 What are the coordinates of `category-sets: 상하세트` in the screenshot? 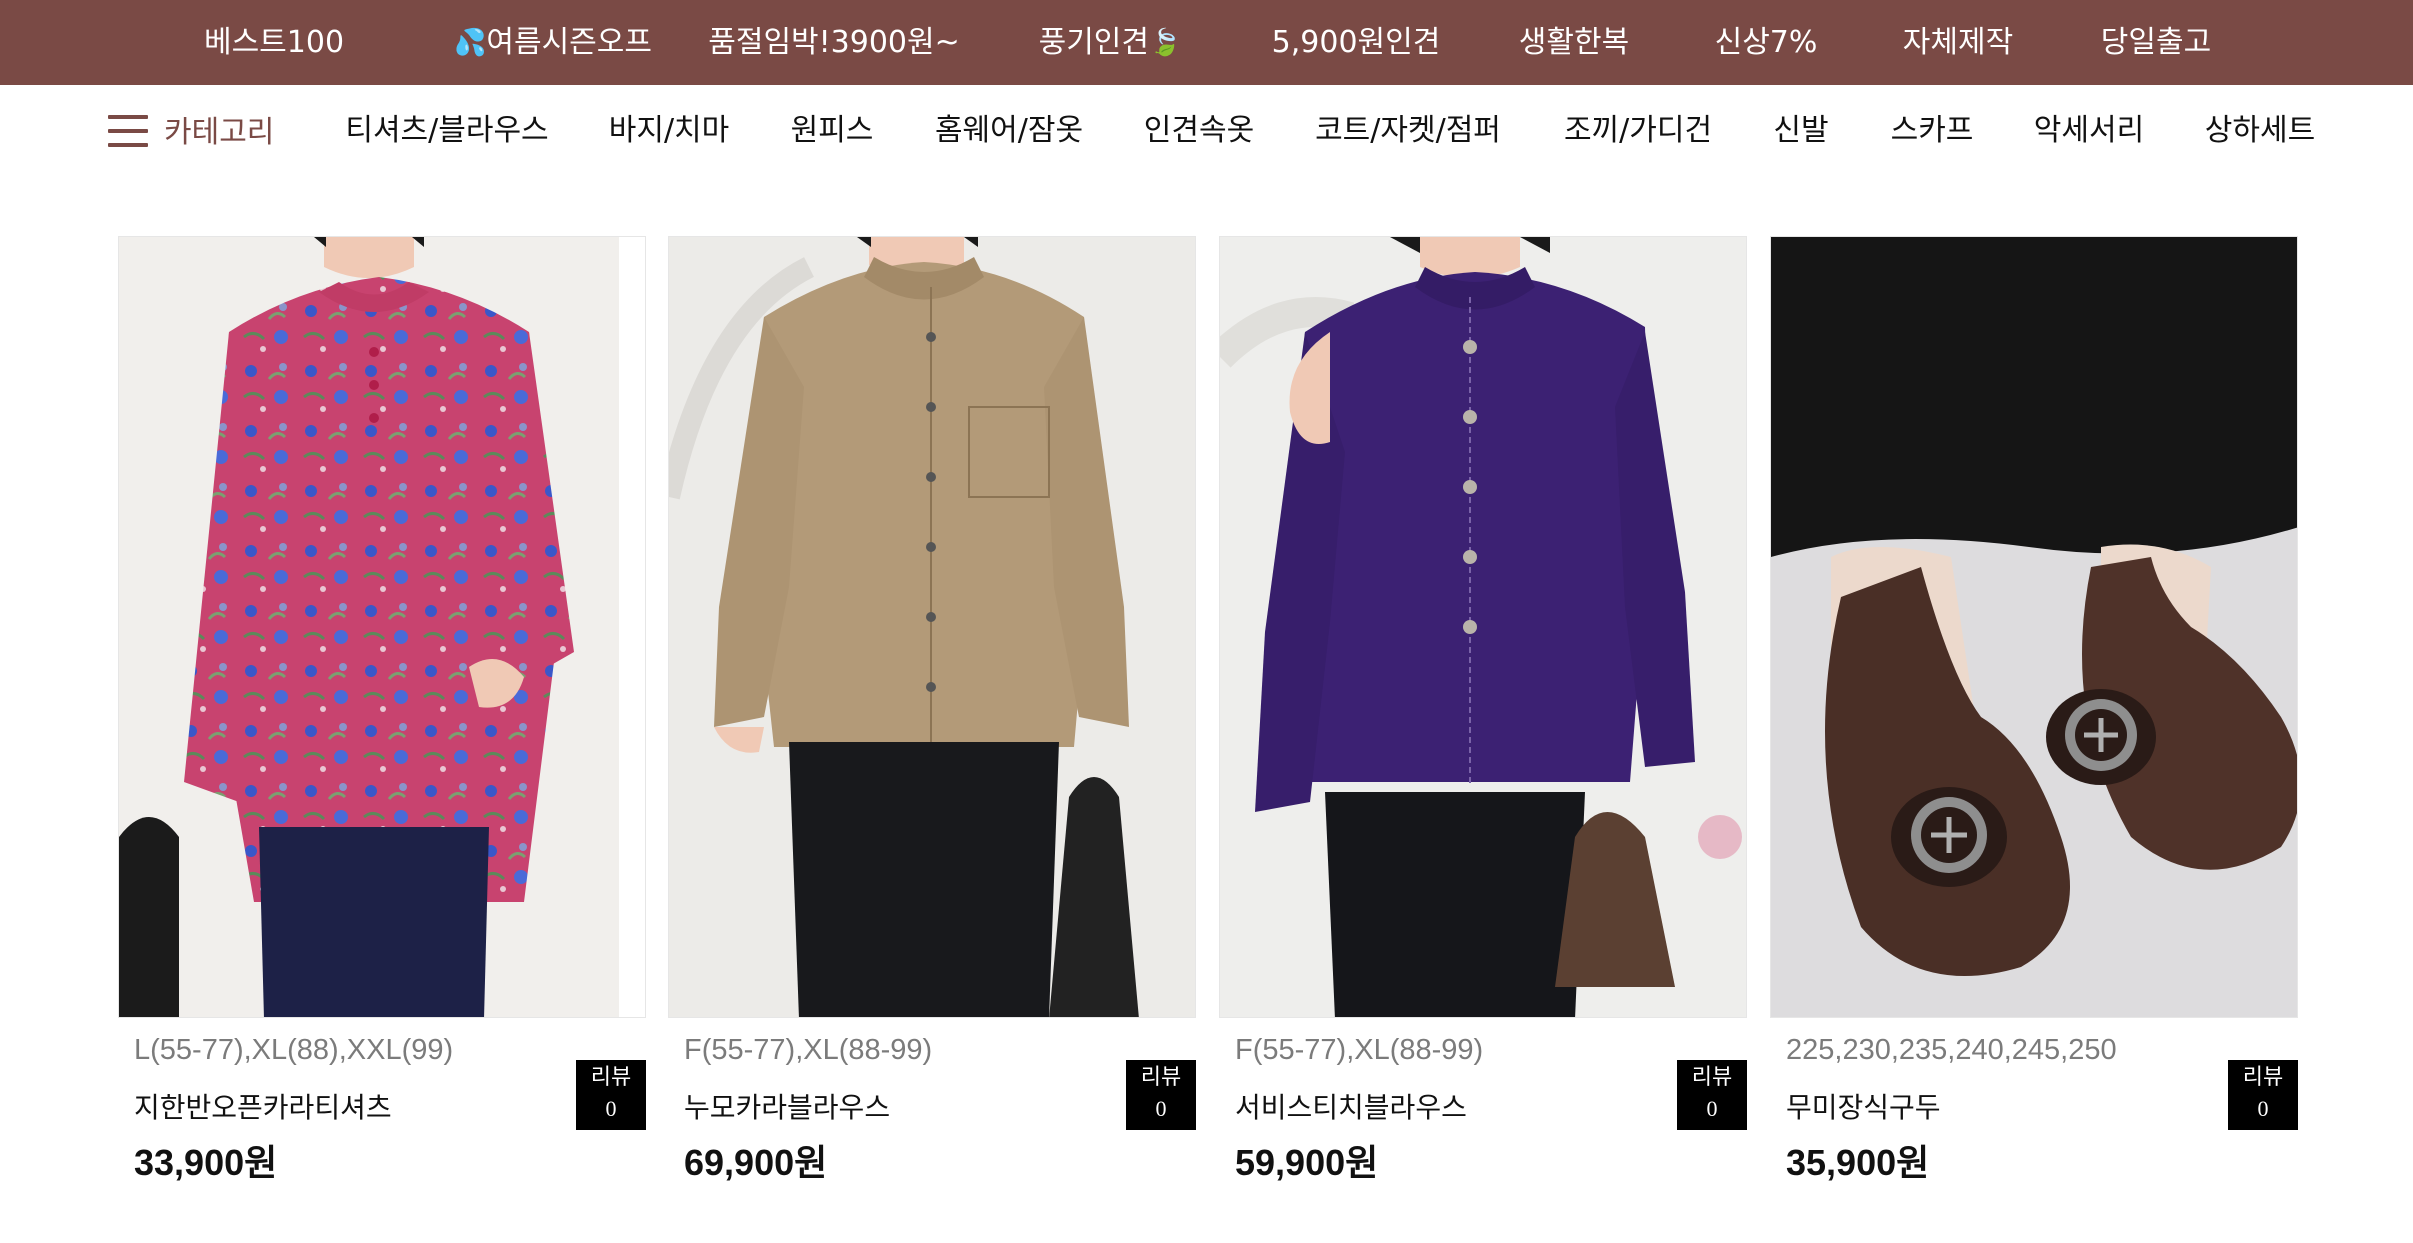 It's located at (2260, 127).